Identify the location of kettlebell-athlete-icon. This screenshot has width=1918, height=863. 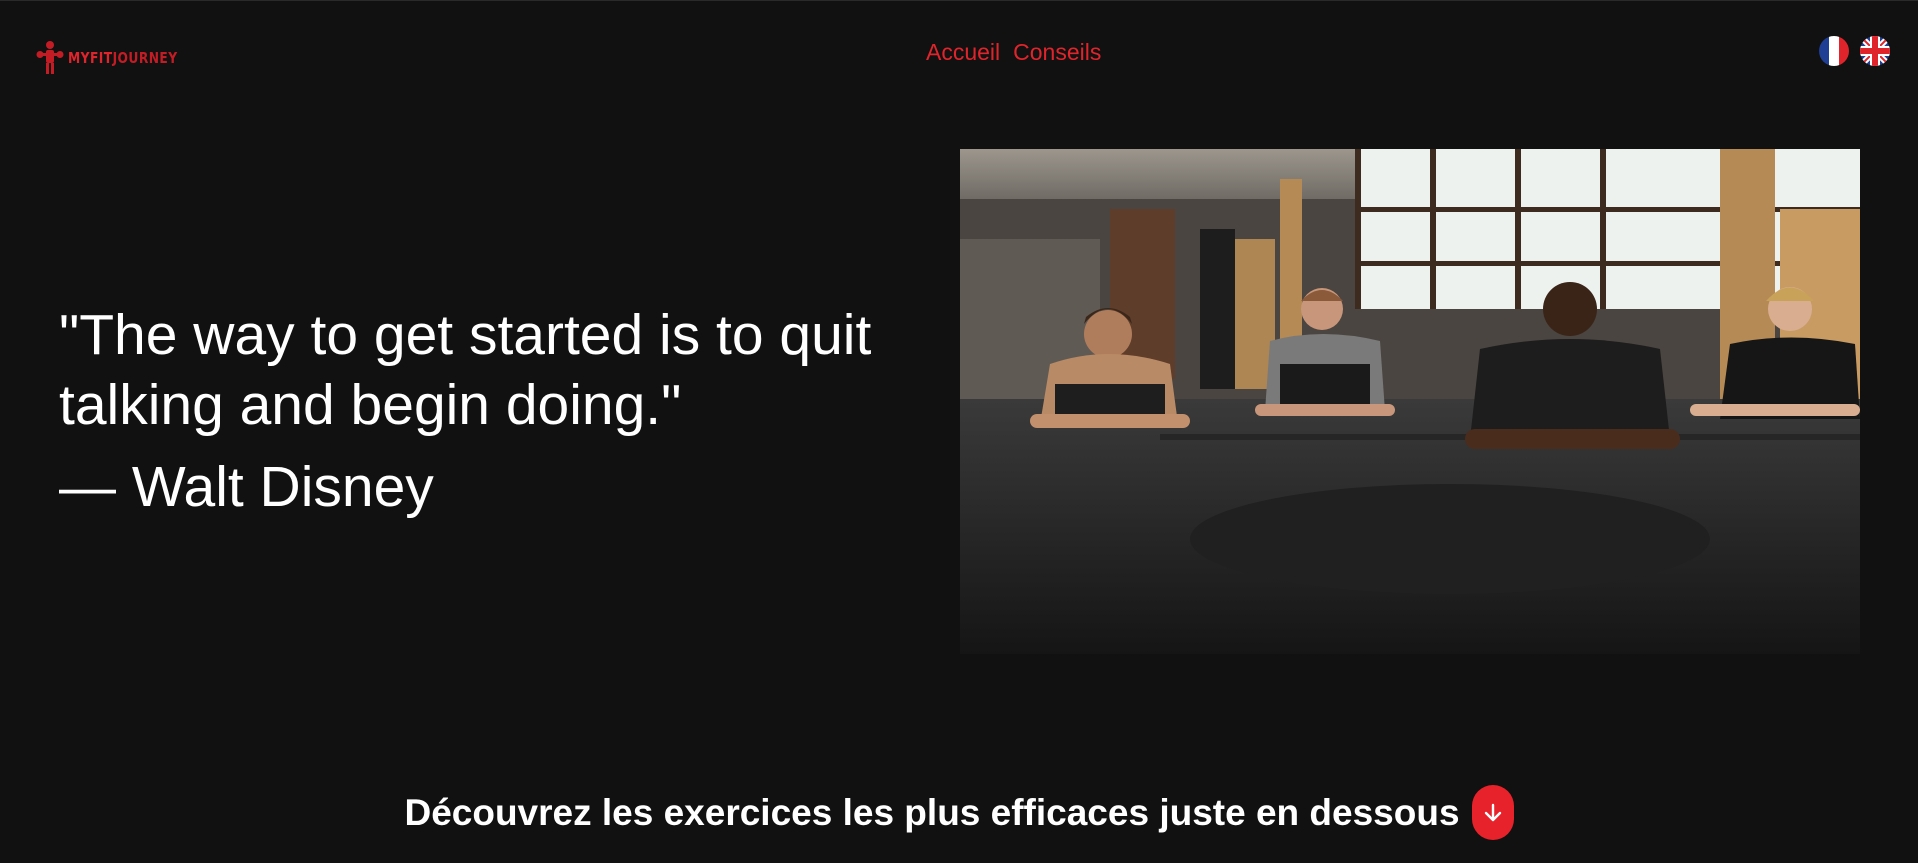
(50, 57).